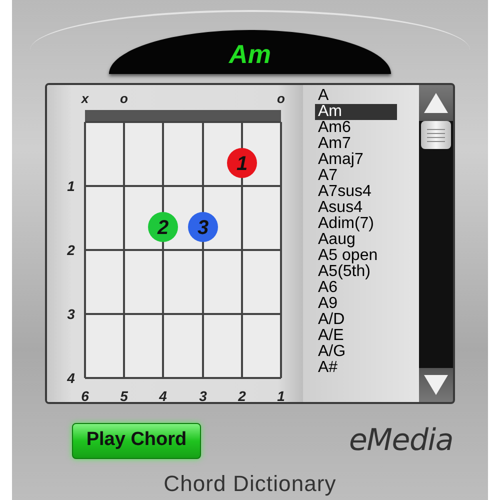 This screenshot has height=500, width=500. I want to click on chord-list-item: A5(5th), so click(356, 272).